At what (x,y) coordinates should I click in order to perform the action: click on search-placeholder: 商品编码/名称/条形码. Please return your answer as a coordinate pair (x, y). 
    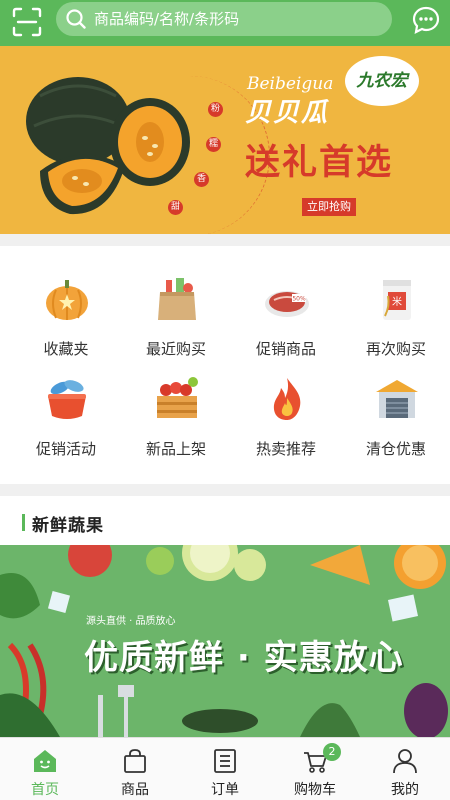
    Looking at the image, I should click on (167, 19).